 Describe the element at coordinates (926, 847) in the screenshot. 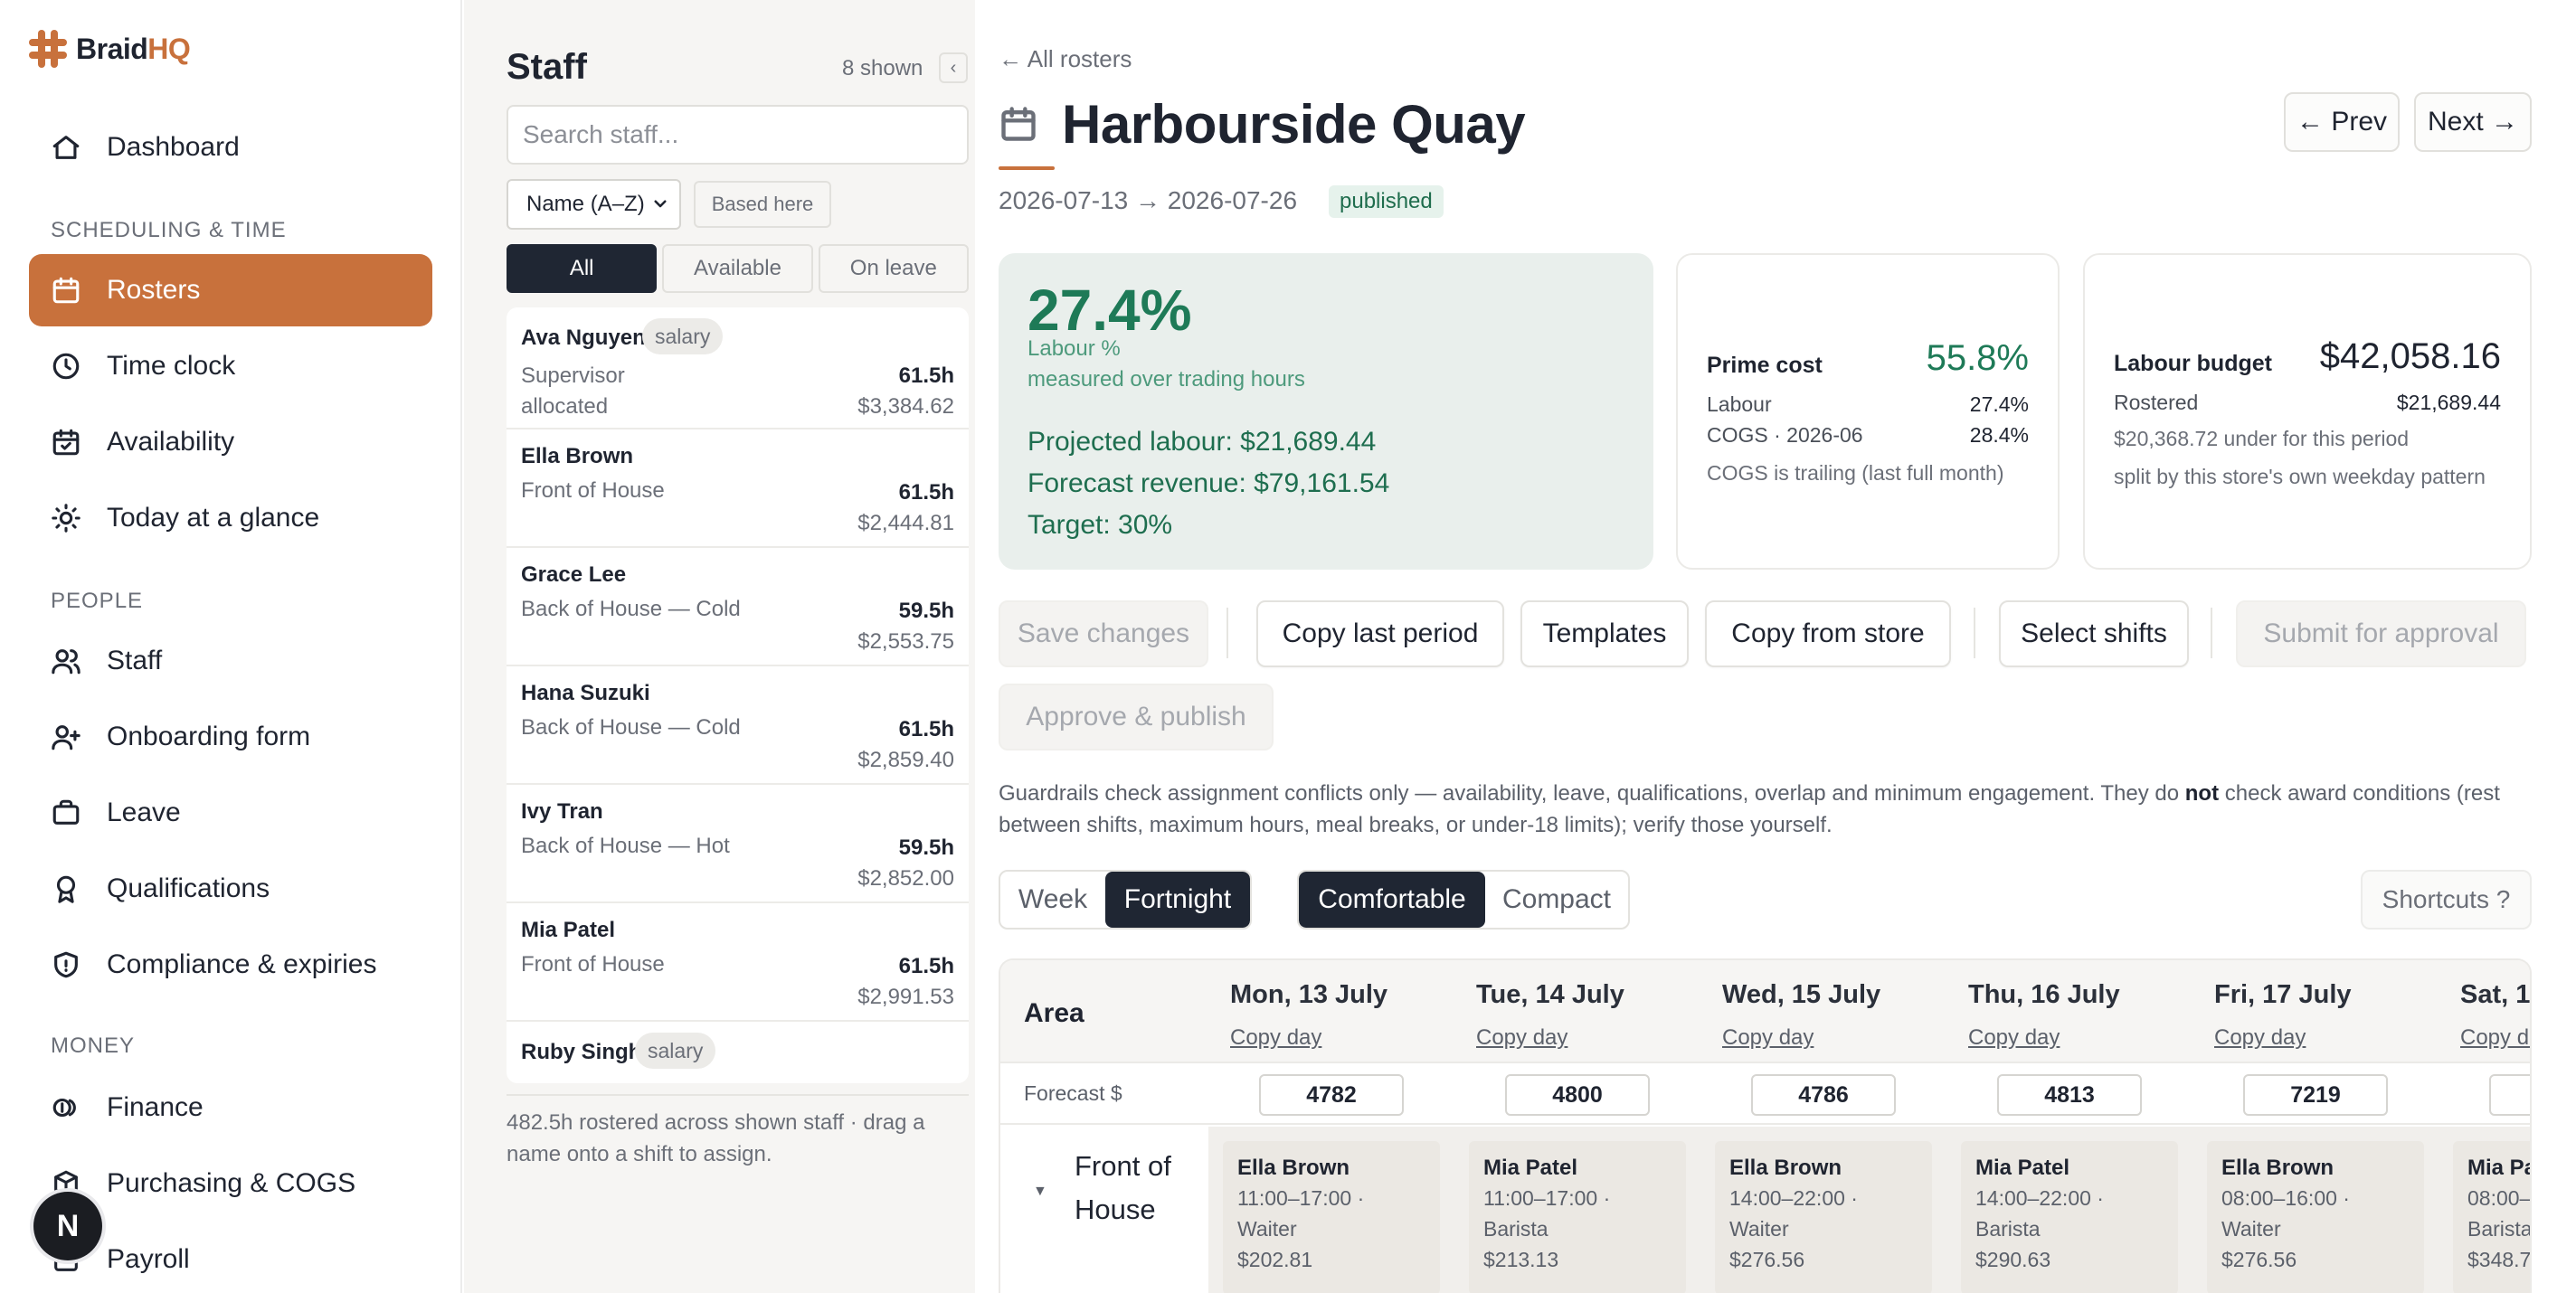

I see `staff-hours: 59.5h` at that location.